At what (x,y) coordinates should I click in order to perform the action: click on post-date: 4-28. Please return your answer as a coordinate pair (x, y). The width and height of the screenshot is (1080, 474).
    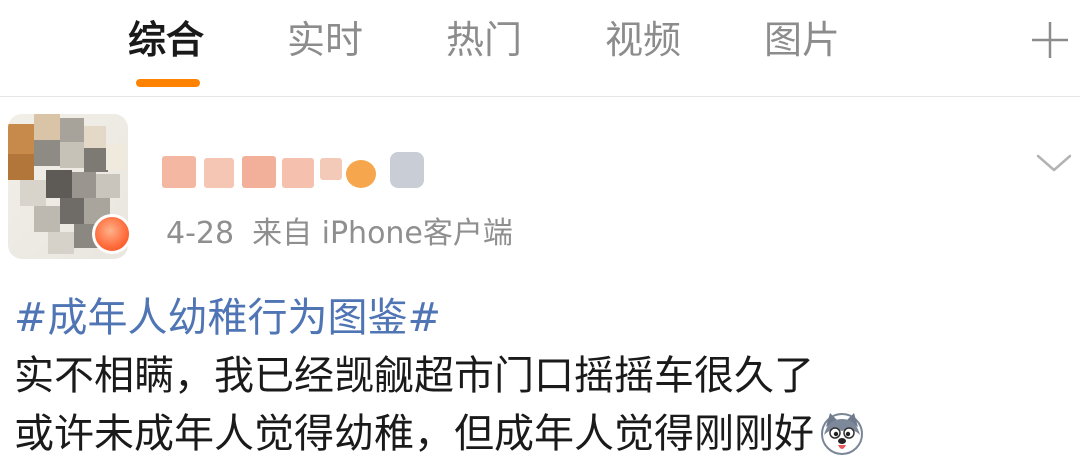
    Looking at the image, I should click on (200, 233).